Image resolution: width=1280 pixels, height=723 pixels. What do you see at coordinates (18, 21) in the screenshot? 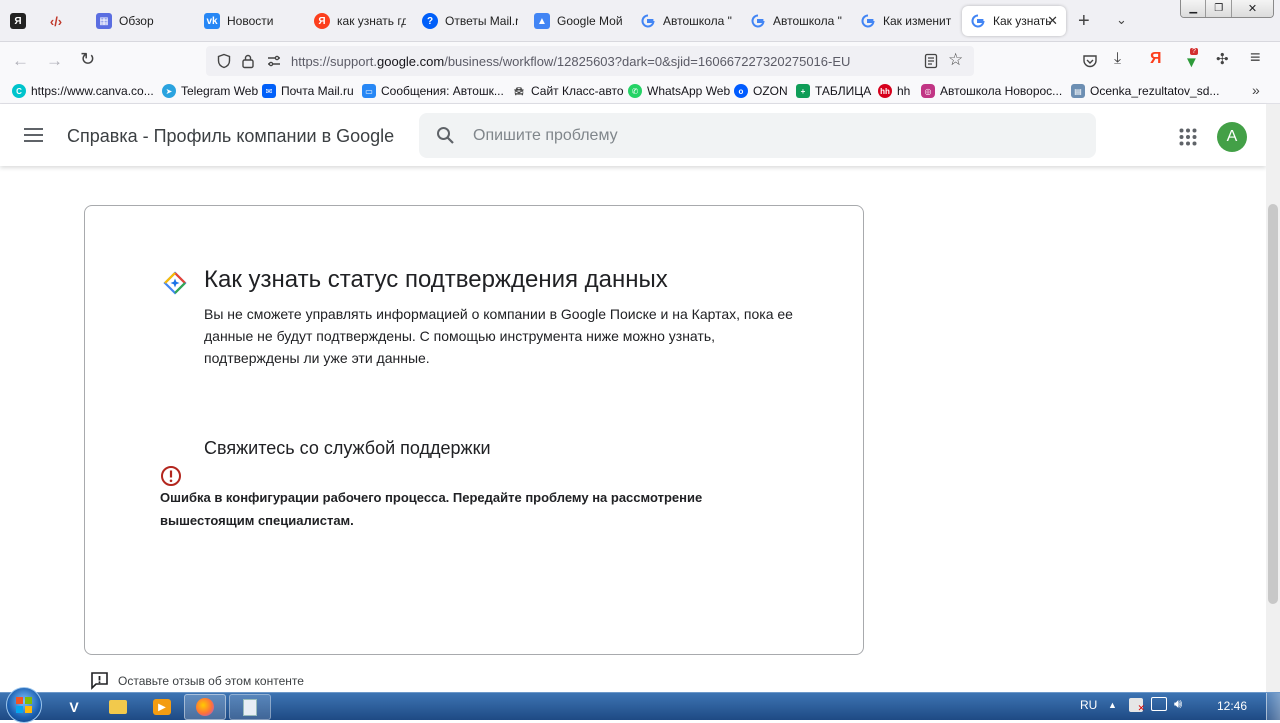
I see `tab-yandex: Я` at bounding box center [18, 21].